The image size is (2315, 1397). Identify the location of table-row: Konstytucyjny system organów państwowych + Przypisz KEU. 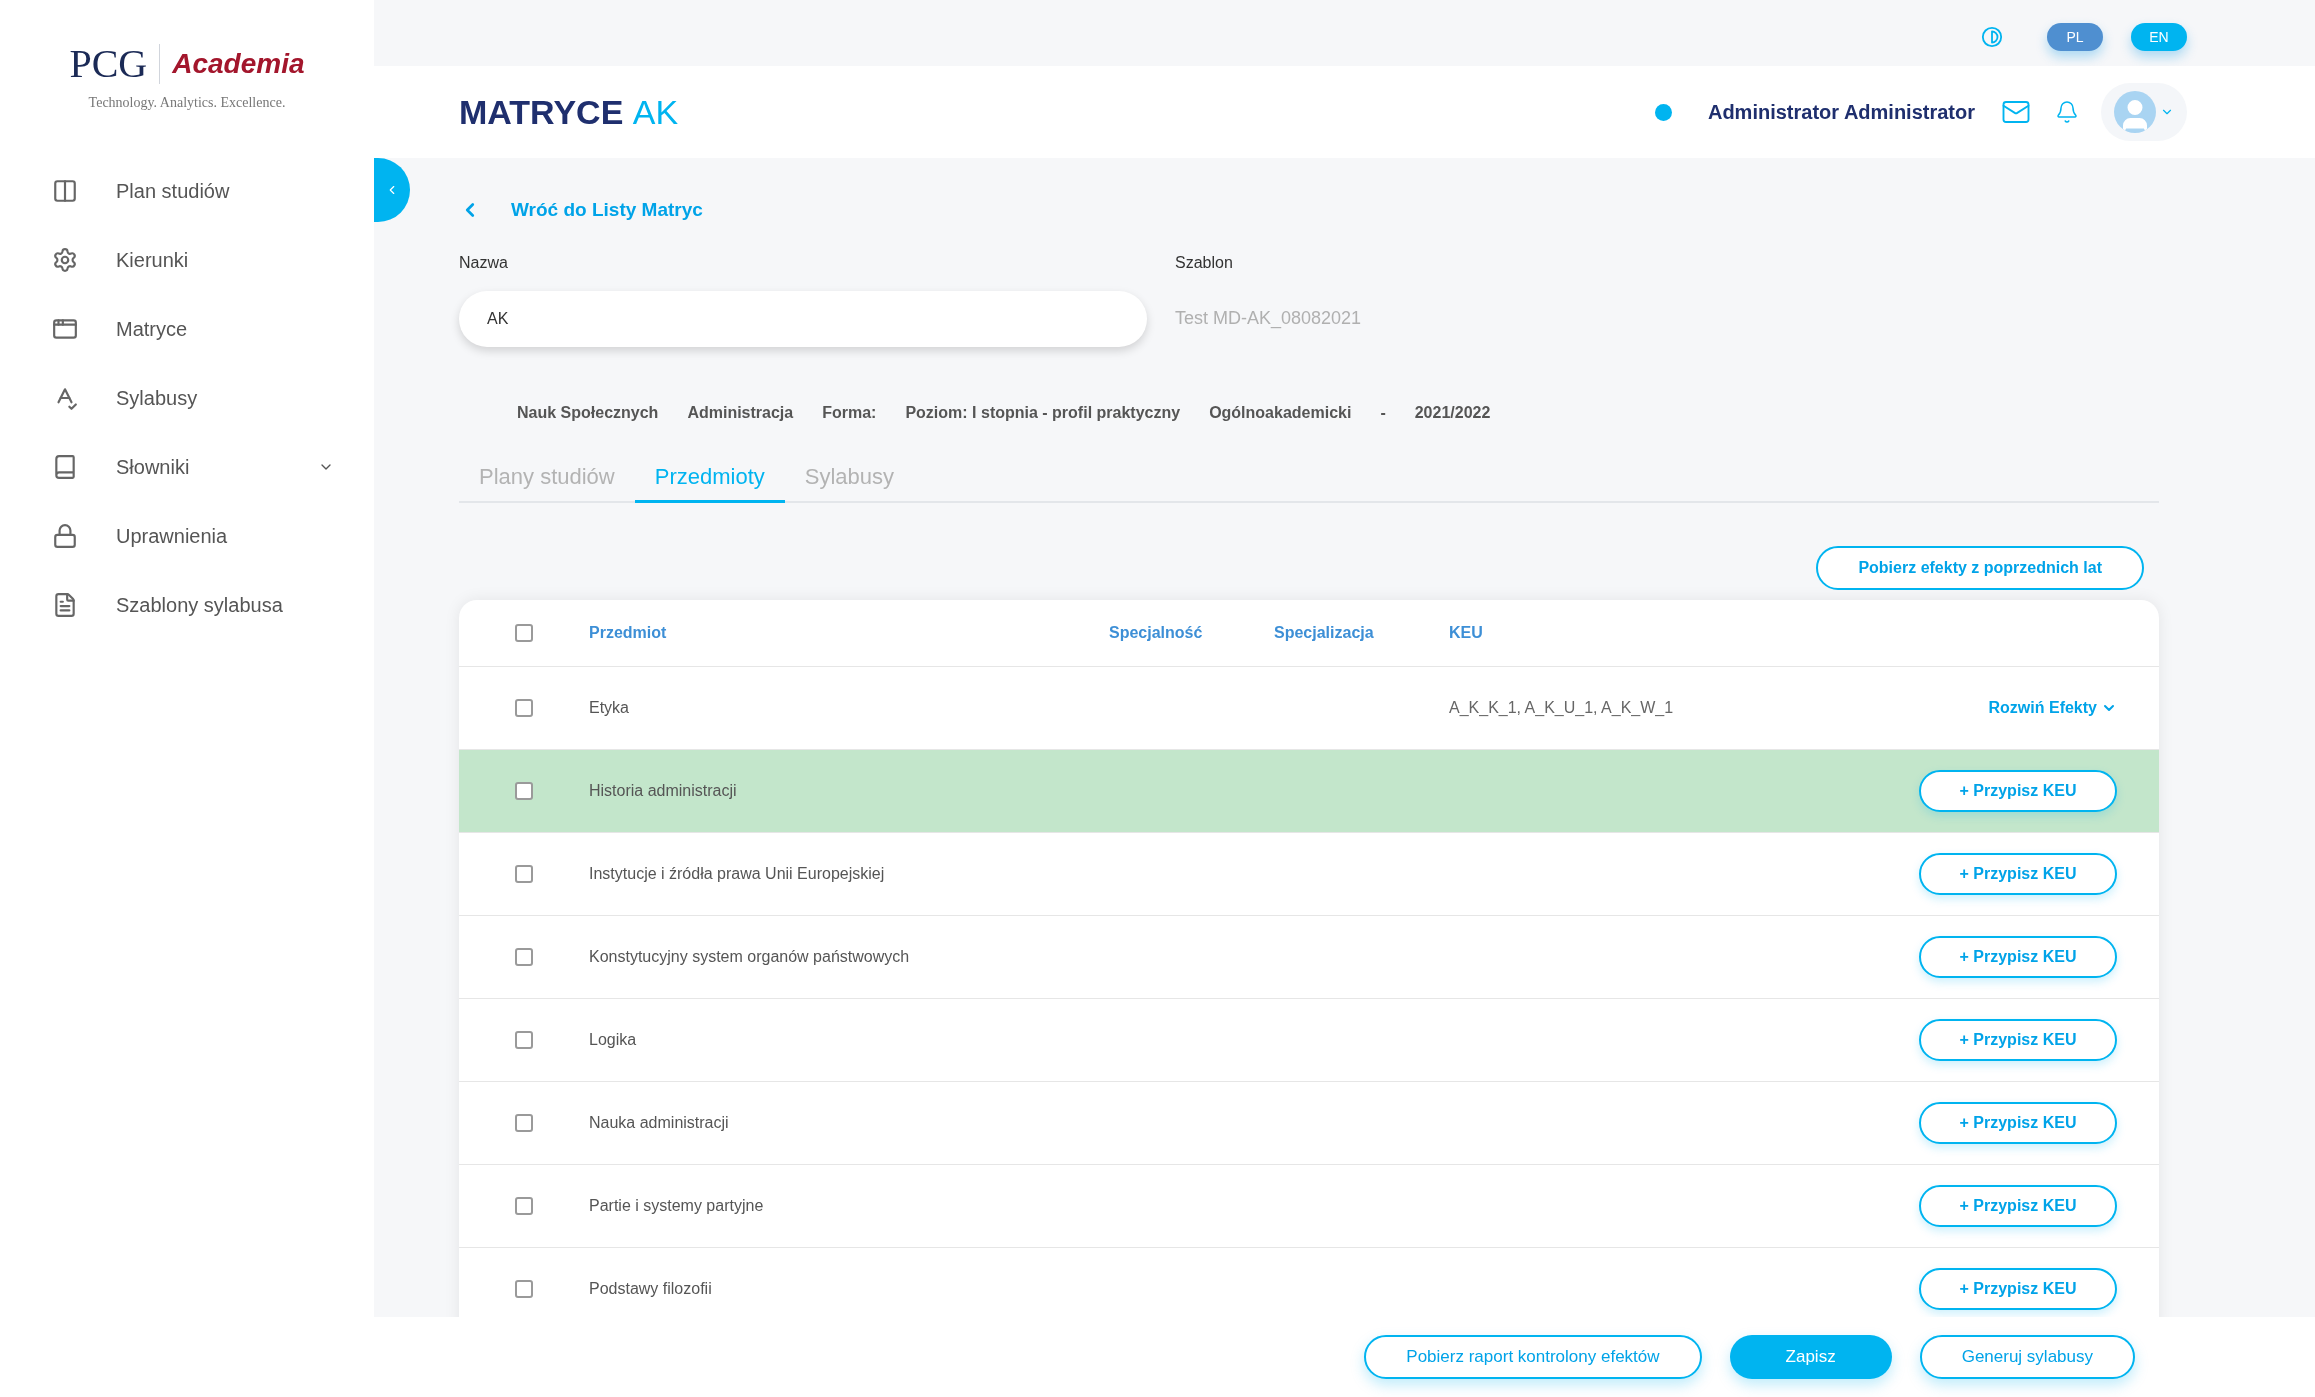
(1309, 957).